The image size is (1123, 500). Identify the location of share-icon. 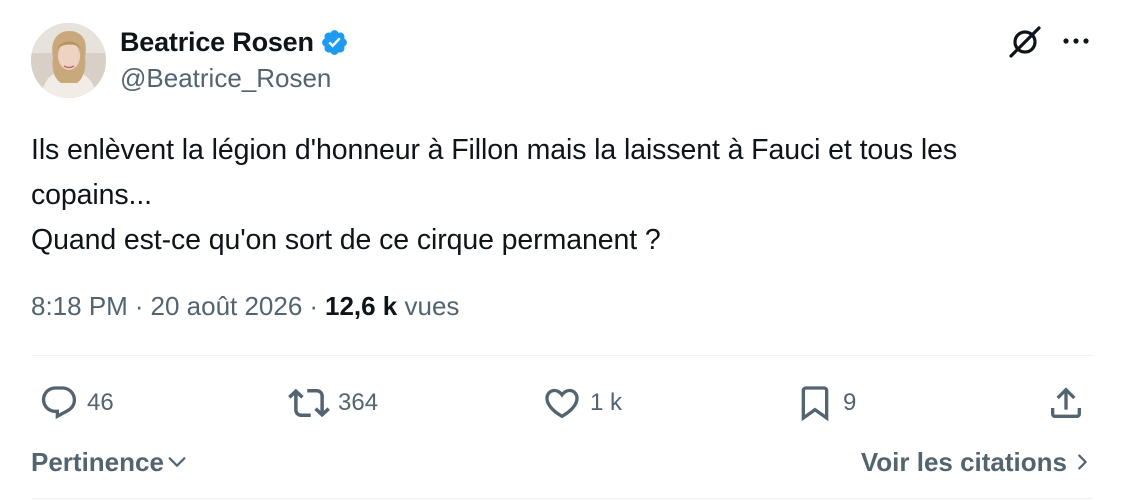
(1066, 402).